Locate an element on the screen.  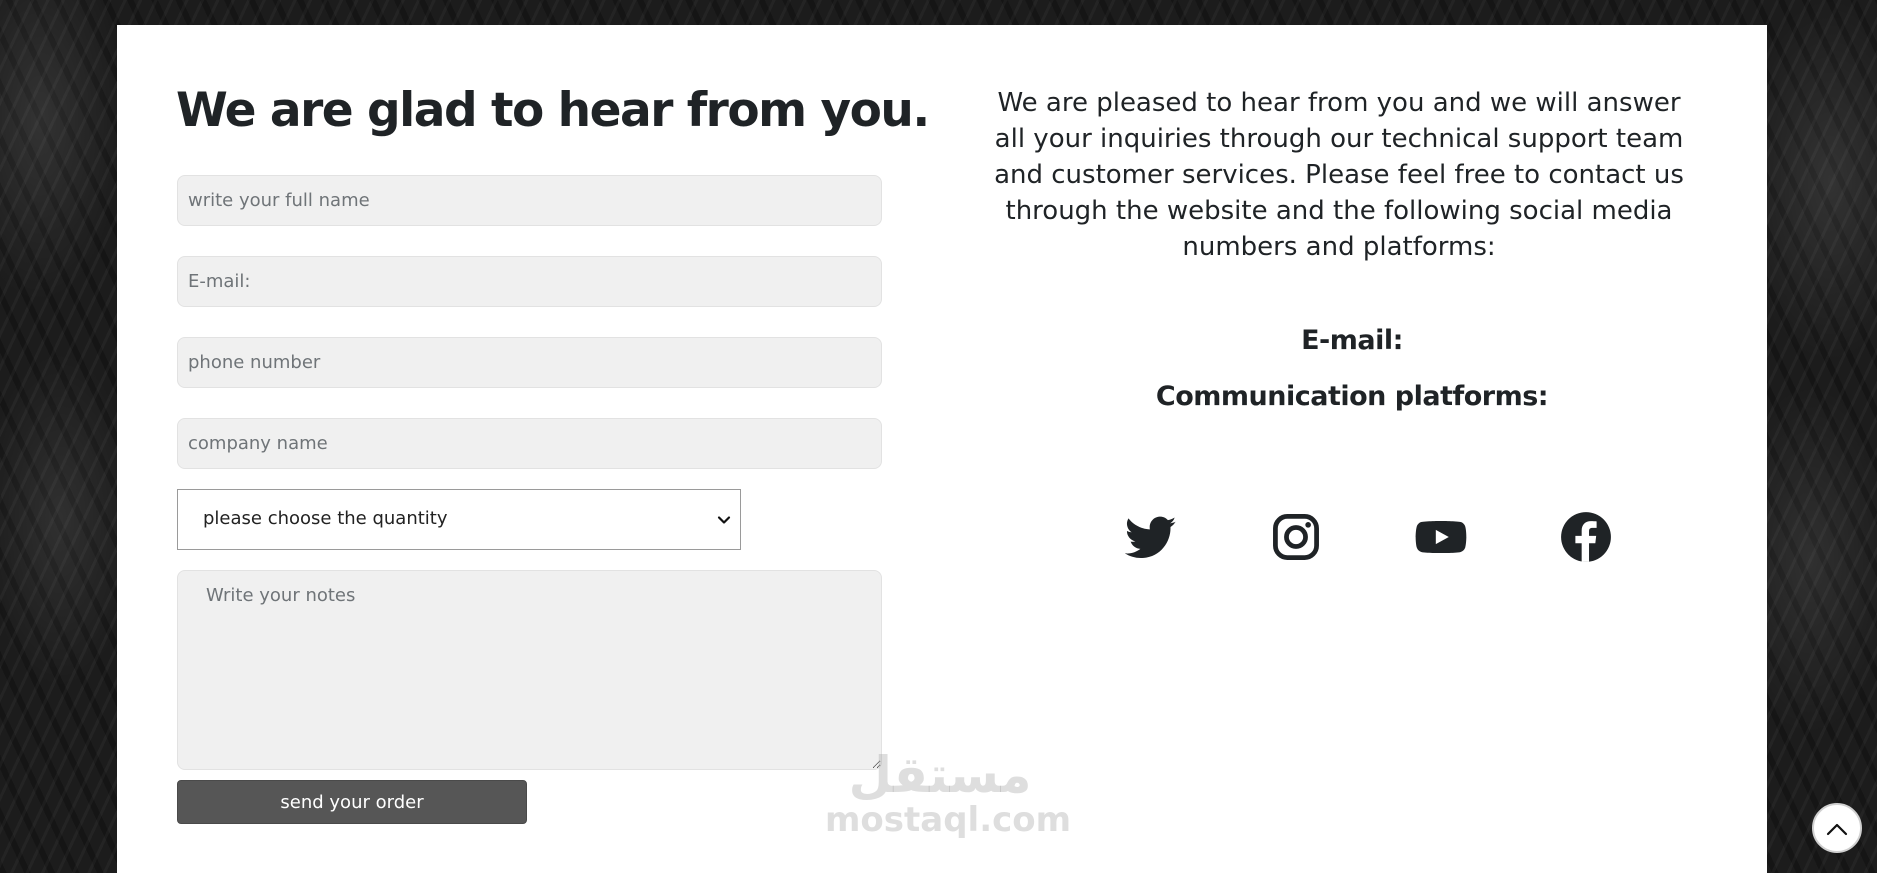
full-name-input is located at coordinates (529, 200).